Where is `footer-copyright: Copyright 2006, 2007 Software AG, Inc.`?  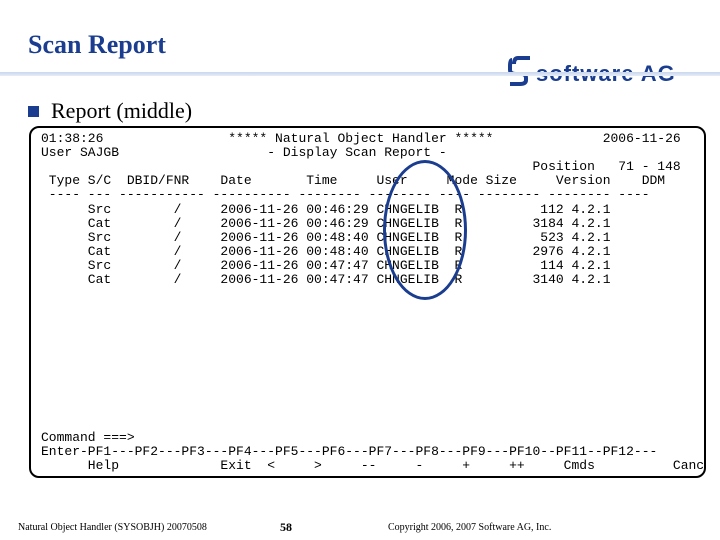
footer-copyright: Copyright 2006, 2007 Software AG, Inc. is located at coordinates (470, 527).